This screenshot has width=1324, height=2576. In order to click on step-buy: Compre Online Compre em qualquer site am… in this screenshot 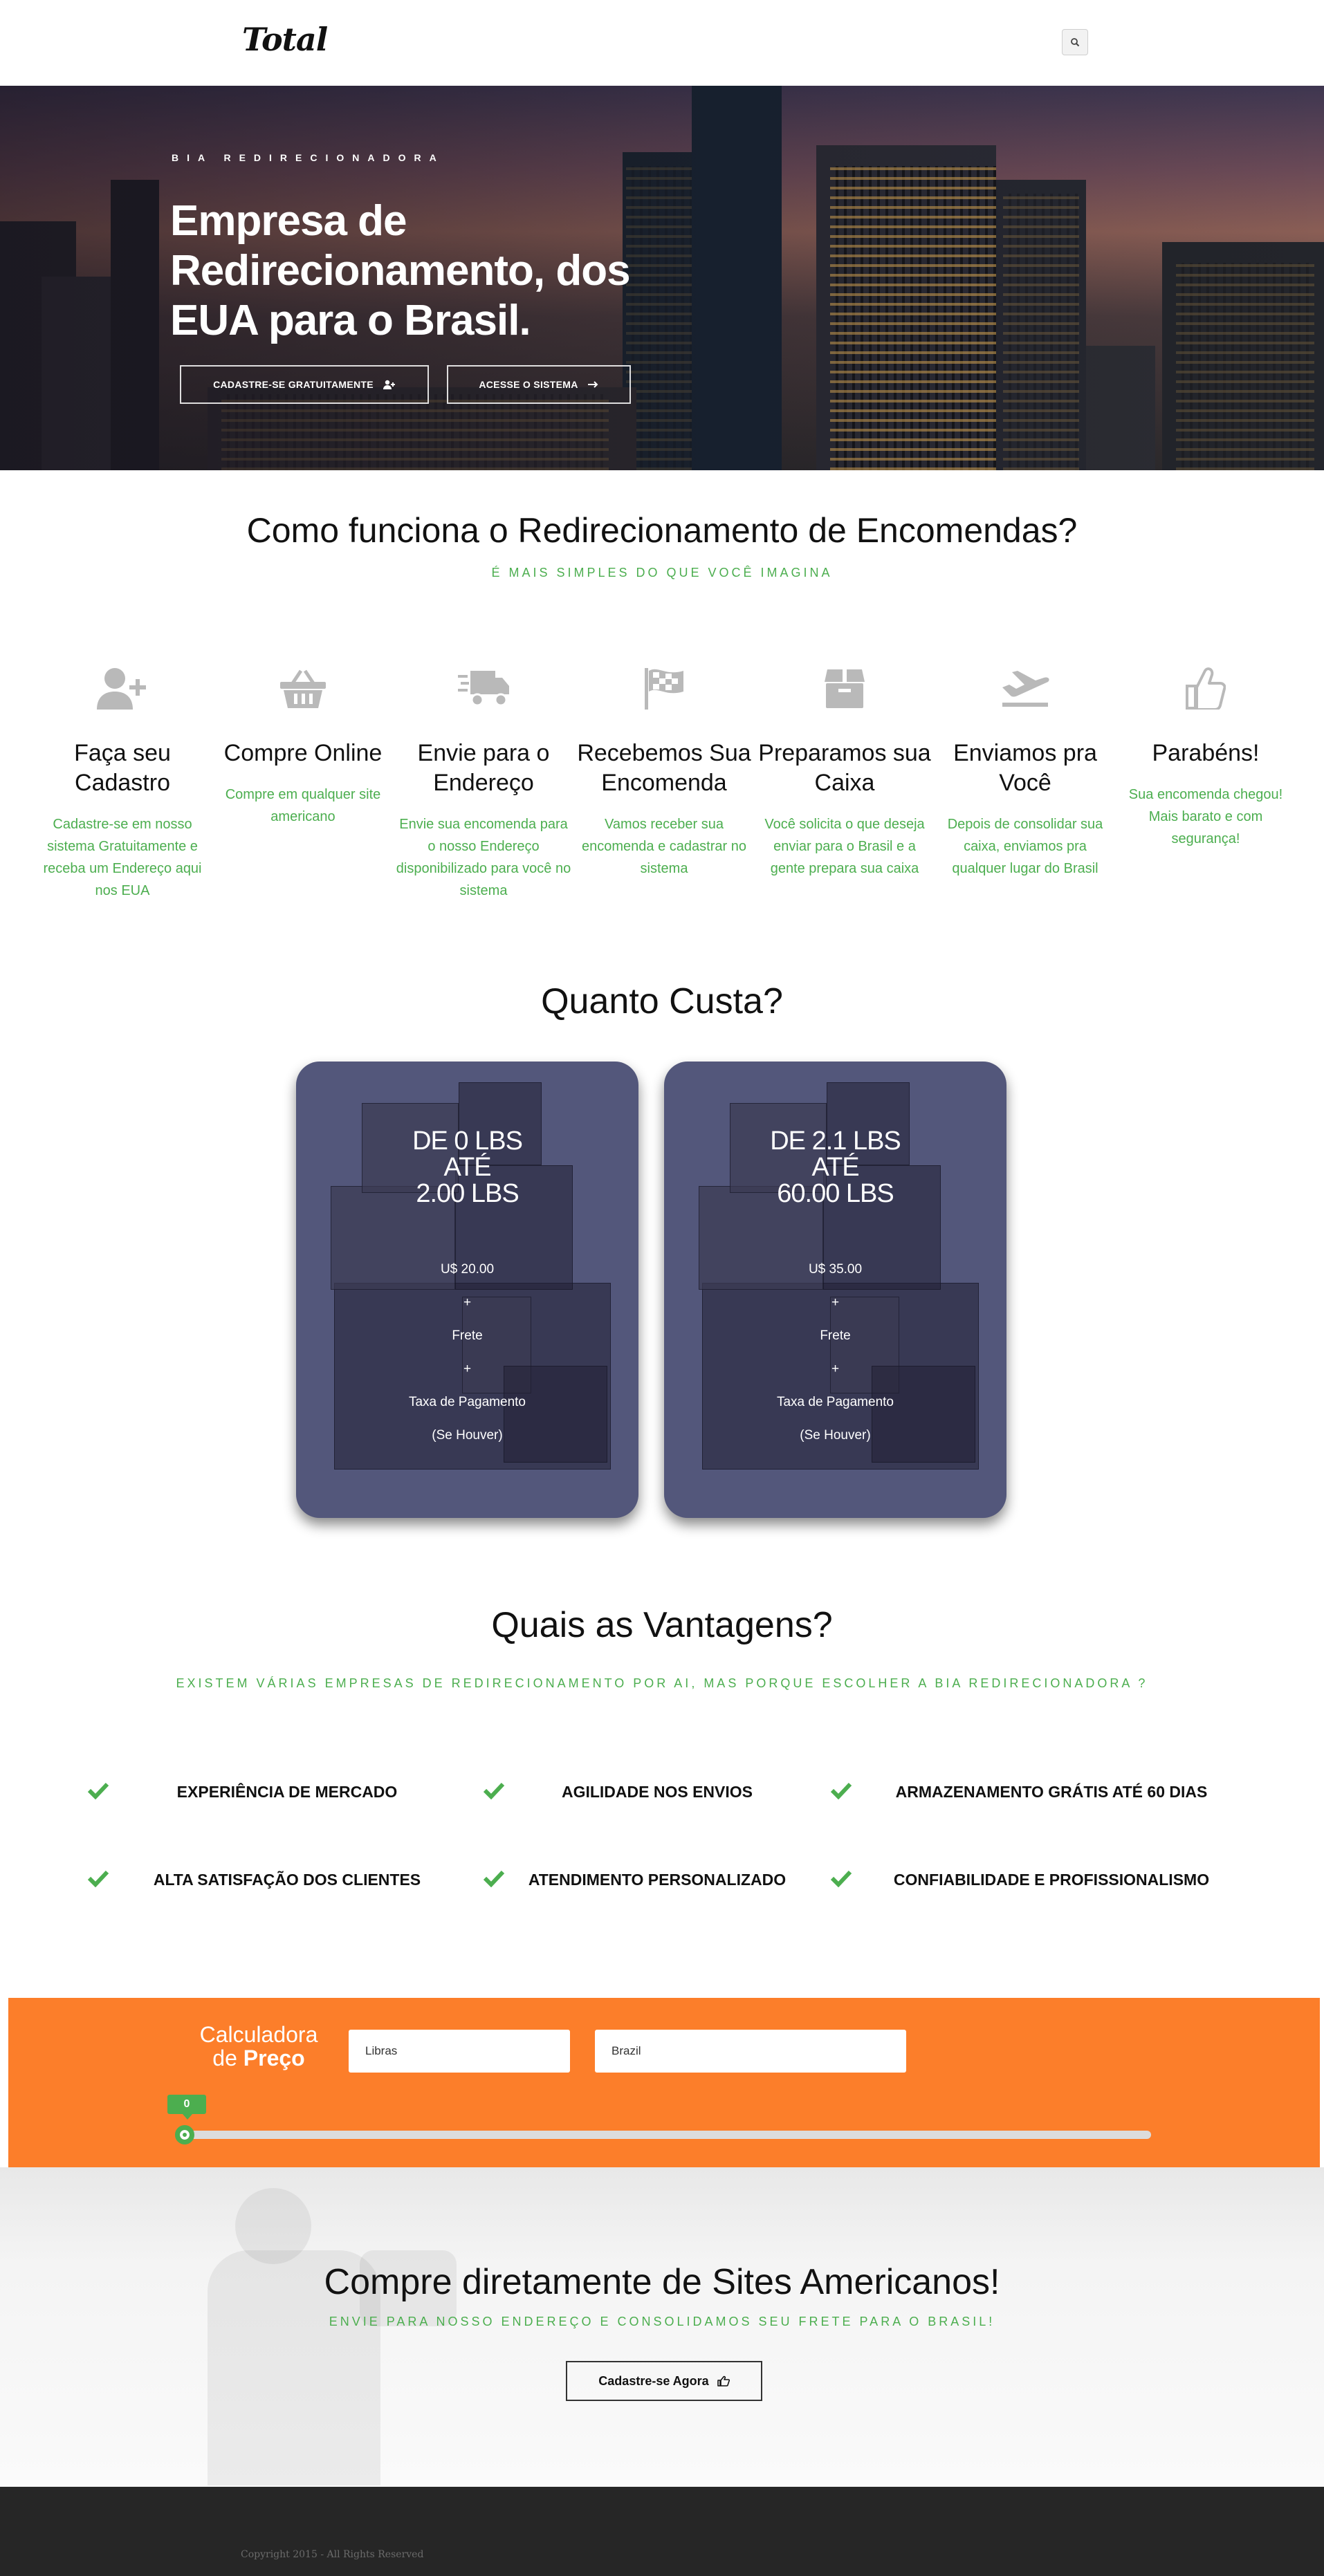, I will do `click(303, 746)`.